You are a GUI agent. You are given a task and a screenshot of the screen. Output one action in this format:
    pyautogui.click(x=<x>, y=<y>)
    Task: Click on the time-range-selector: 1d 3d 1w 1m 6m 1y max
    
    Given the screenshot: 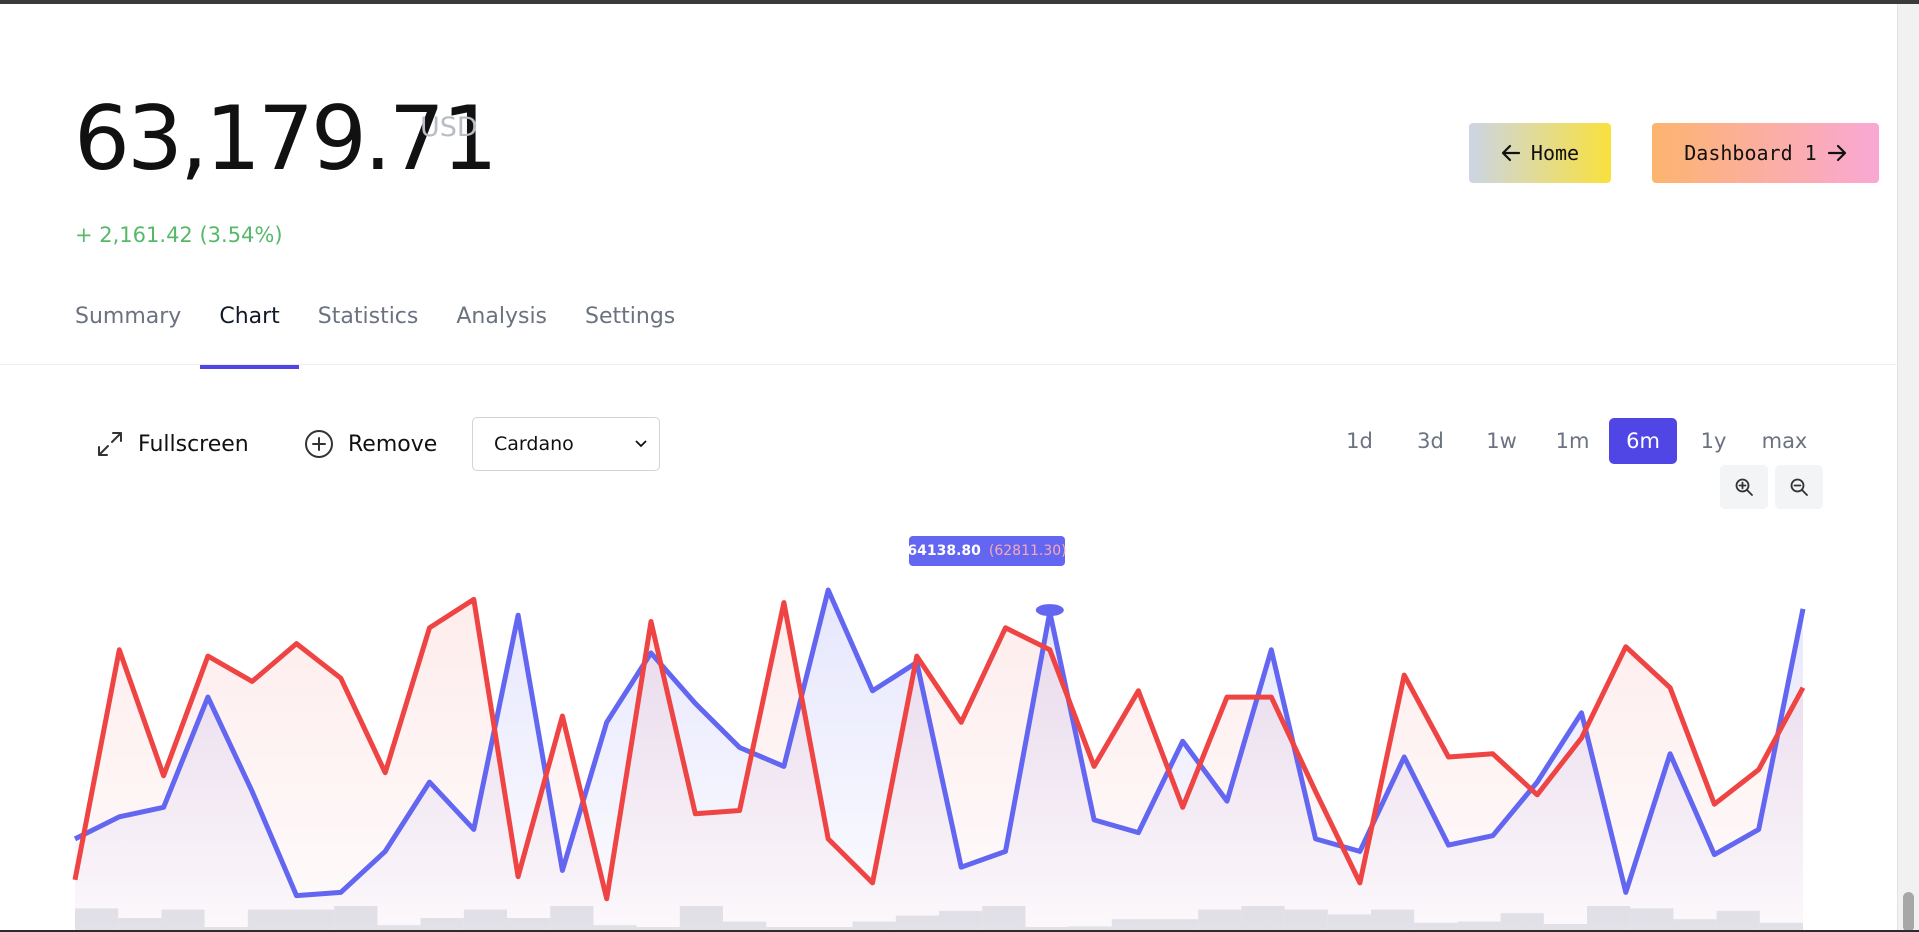 What is the action you would take?
    pyautogui.click(x=1572, y=441)
    